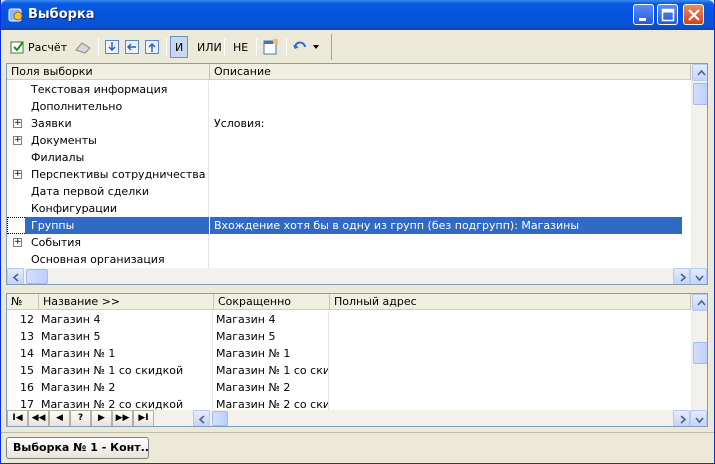 The image size is (715, 464). What do you see at coordinates (510, 302) in the screenshot?
I see `column-header-address: Полный адрес` at bounding box center [510, 302].